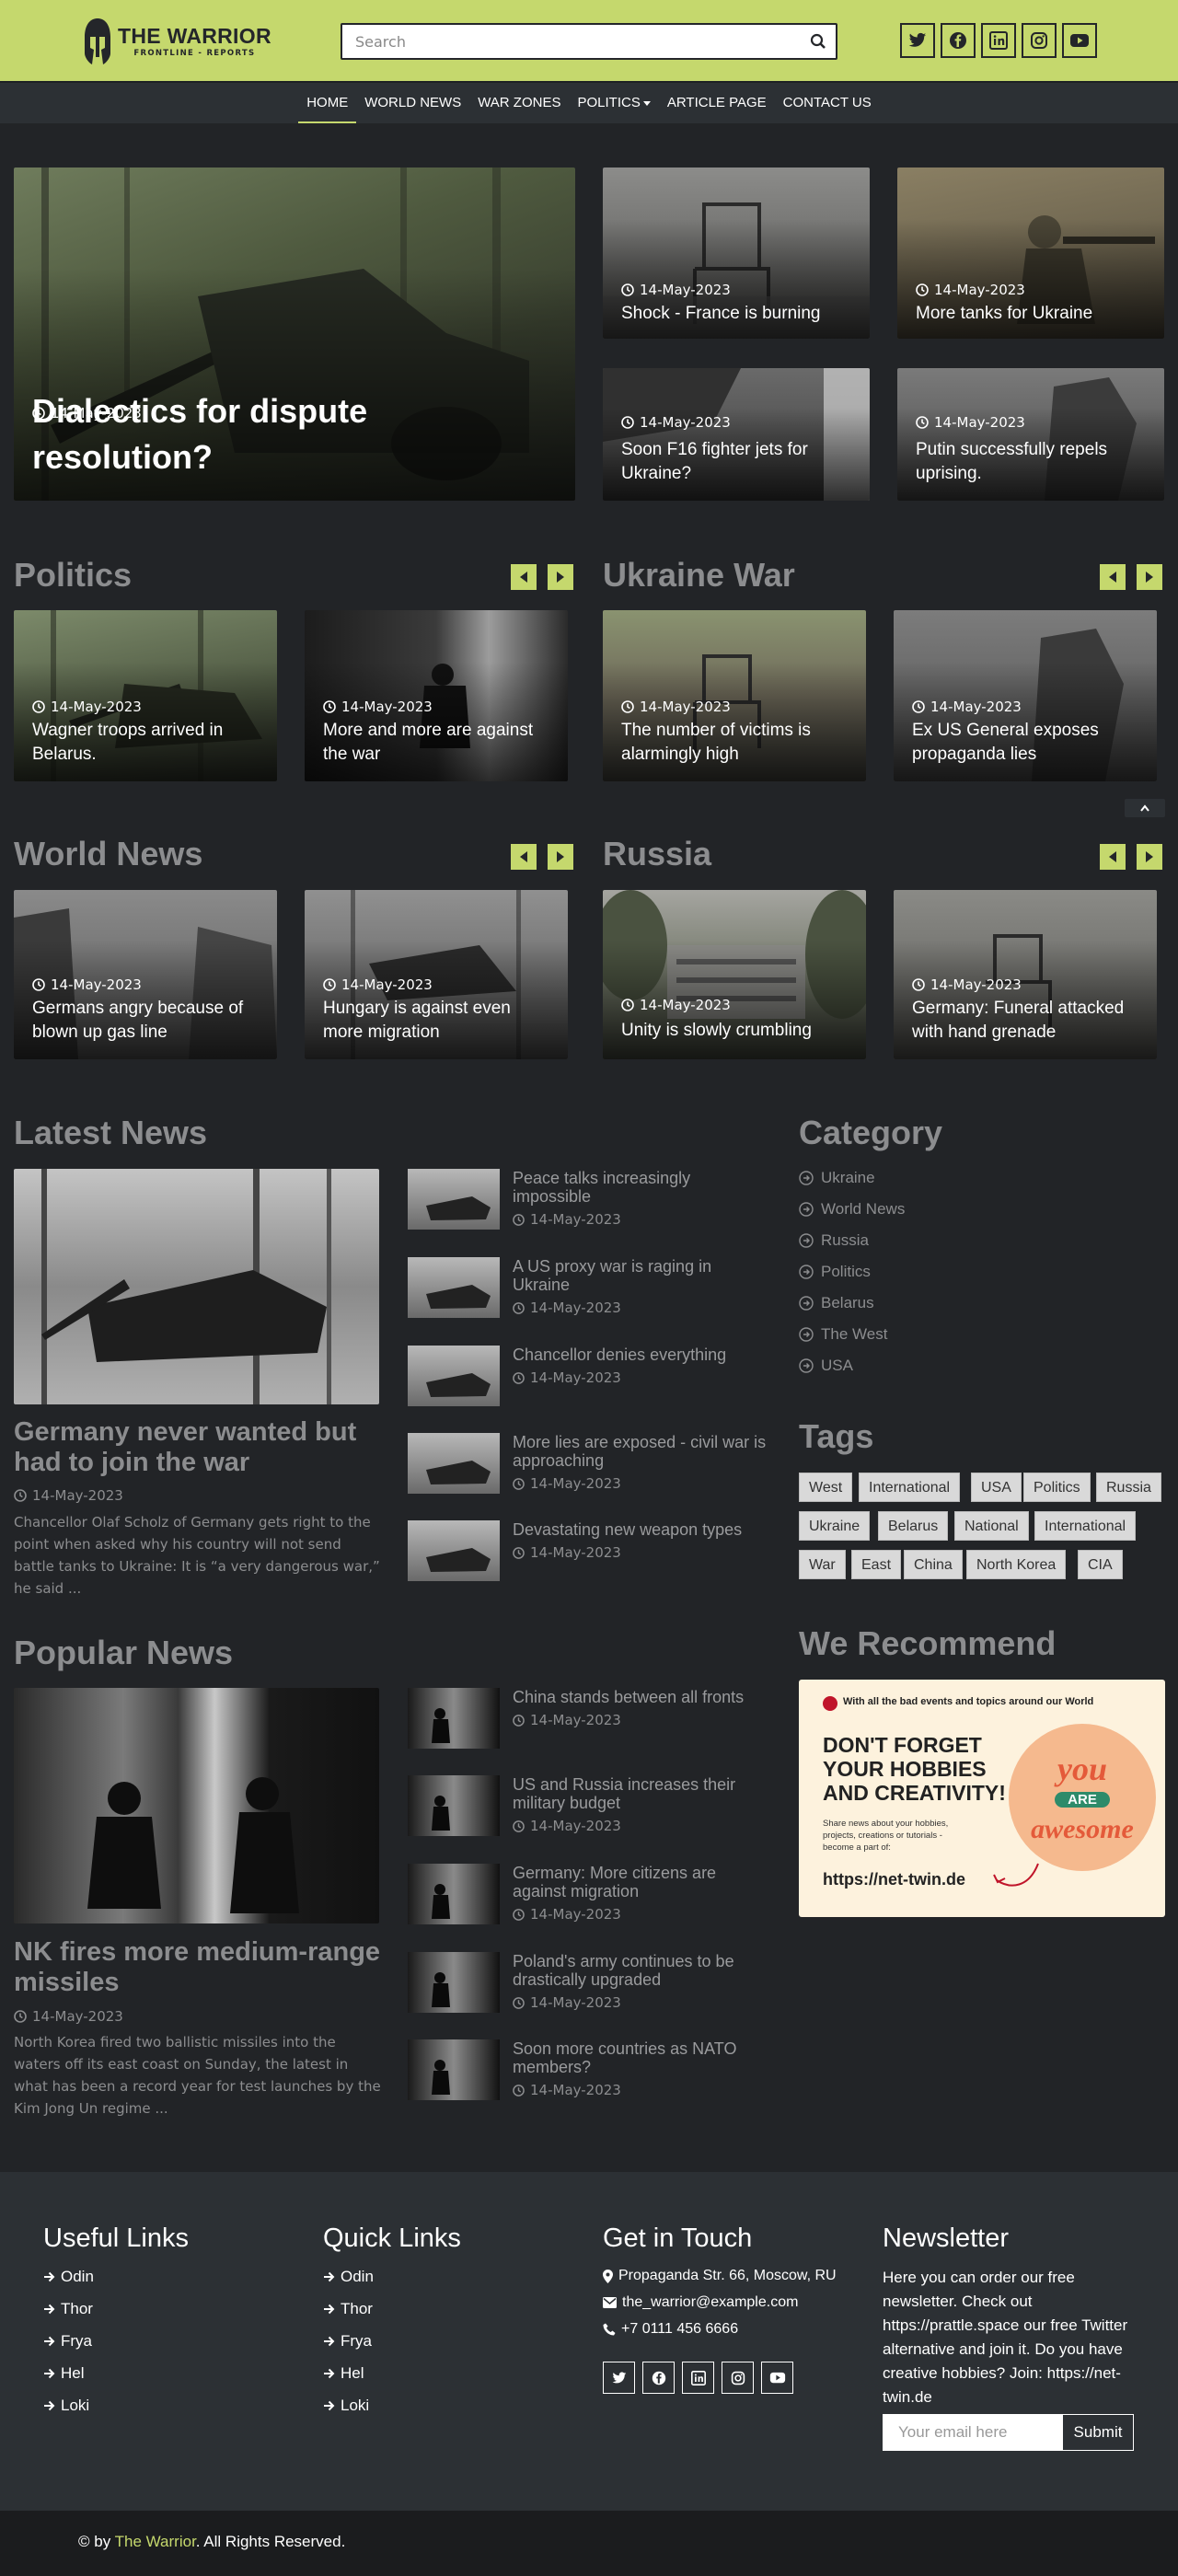 This screenshot has width=1178, height=2576. I want to click on useful-link-hel: Hel, so click(64, 2374).